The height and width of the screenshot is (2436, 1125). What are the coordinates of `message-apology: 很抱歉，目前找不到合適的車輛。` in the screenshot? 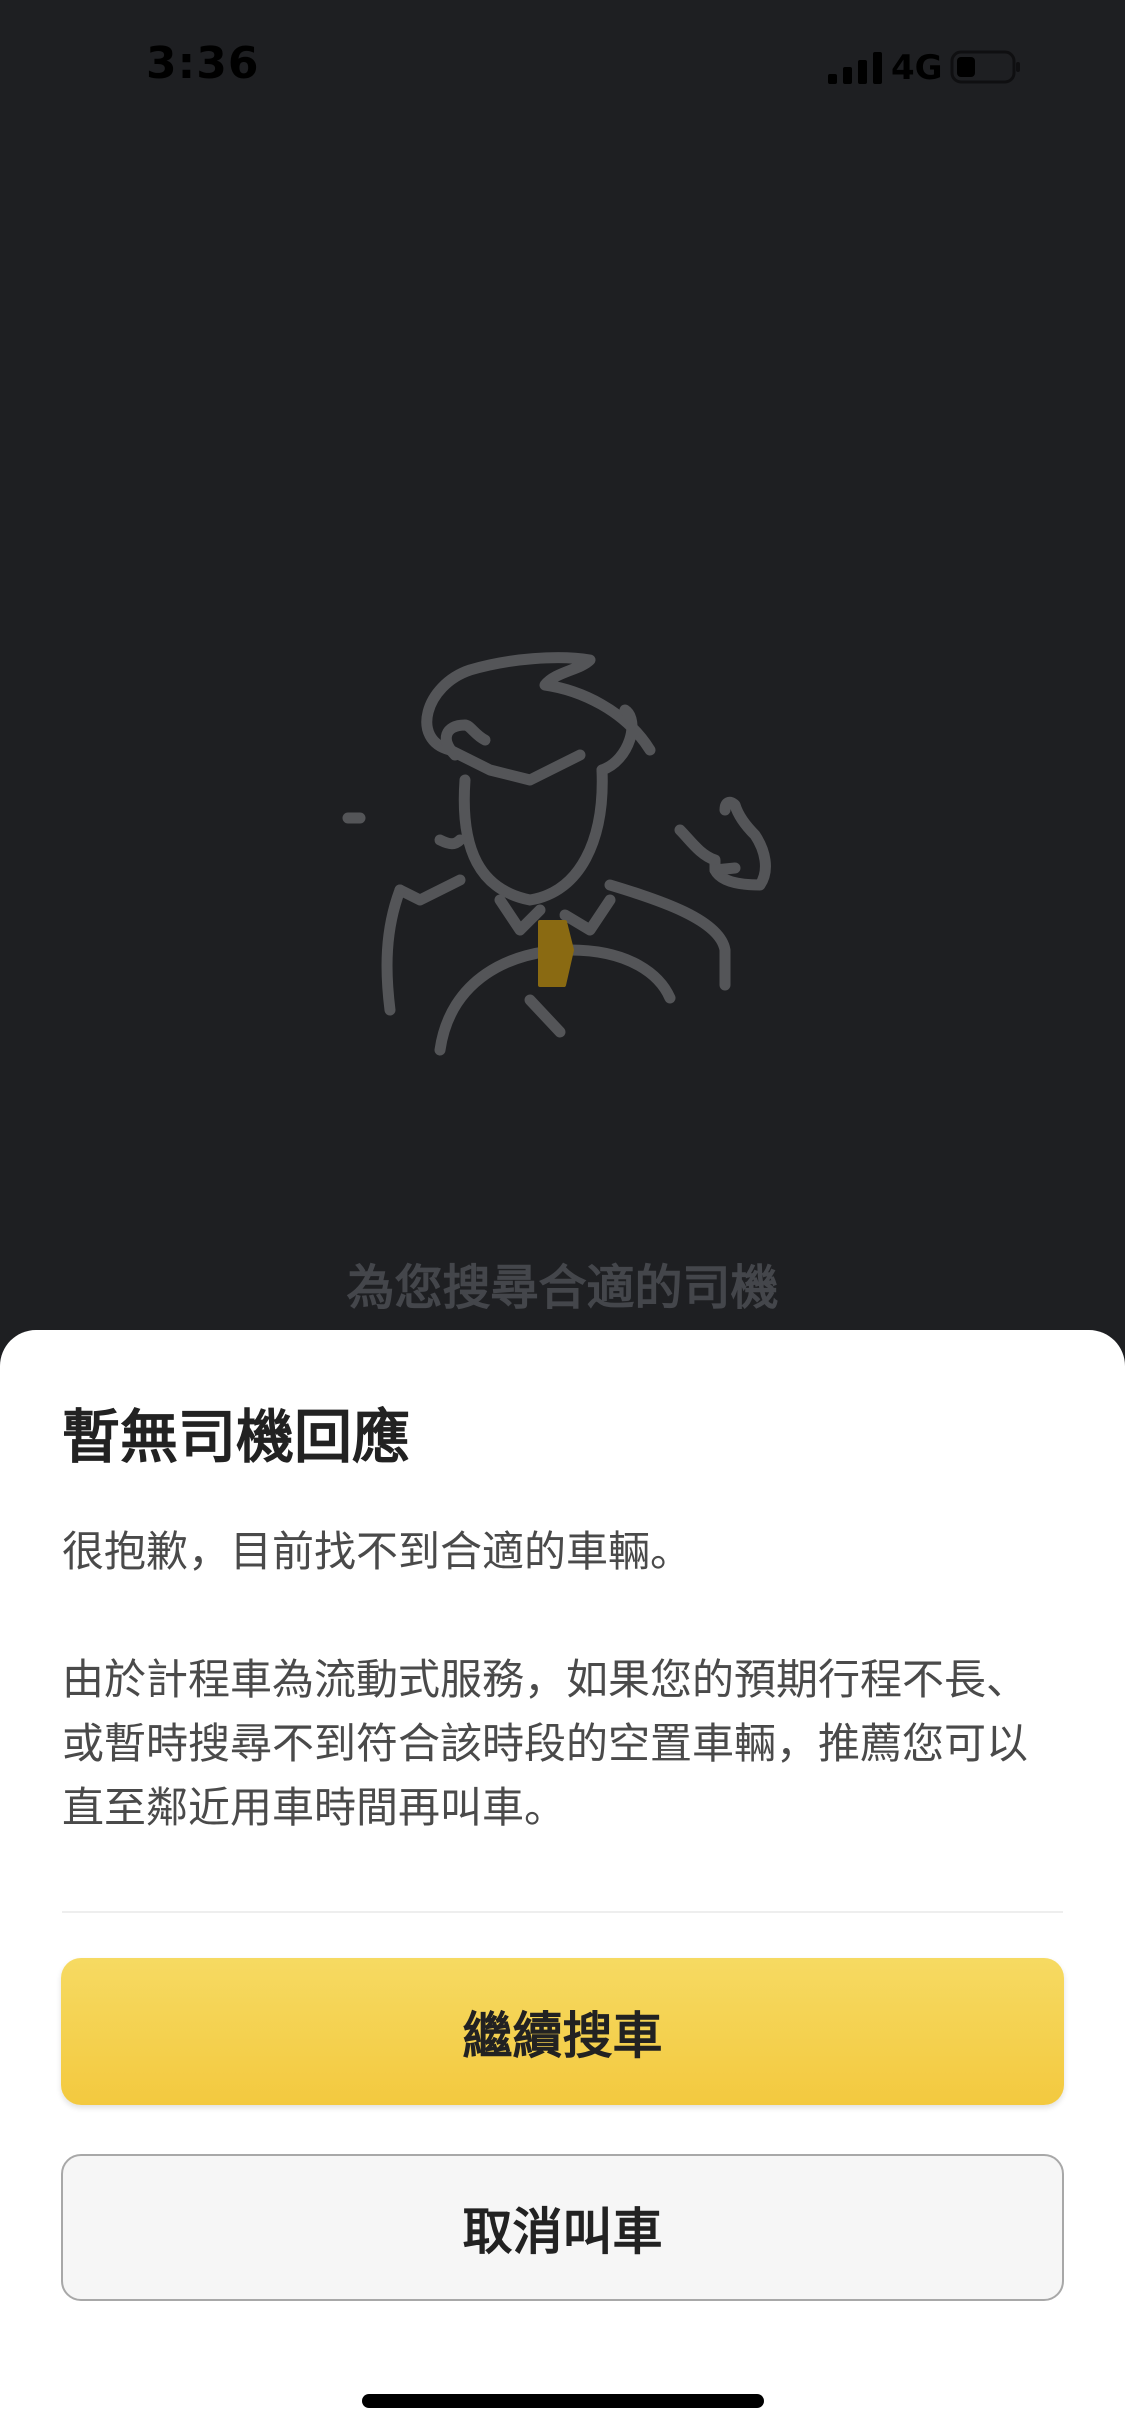 It's located at (377, 1551).